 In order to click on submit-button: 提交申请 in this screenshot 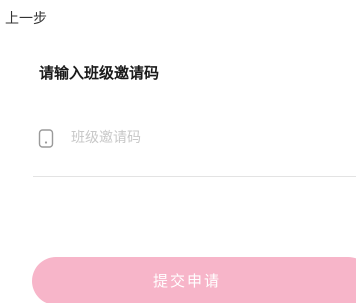, I will do `click(194, 280)`.